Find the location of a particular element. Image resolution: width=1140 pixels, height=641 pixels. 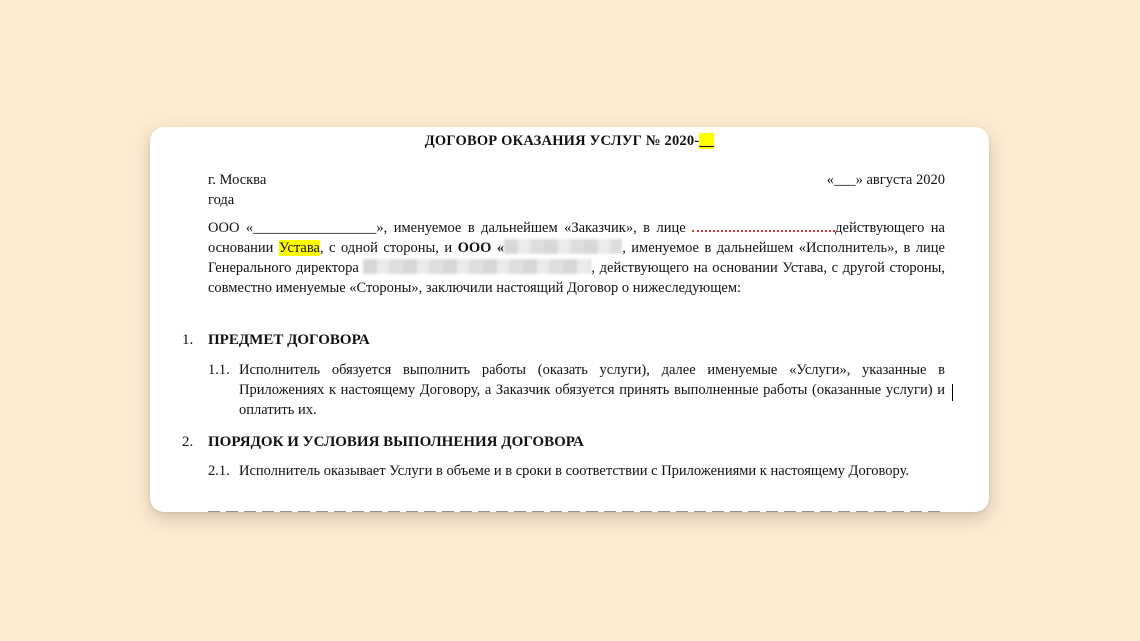

title-number-highlight: __ is located at coordinates (707, 141).